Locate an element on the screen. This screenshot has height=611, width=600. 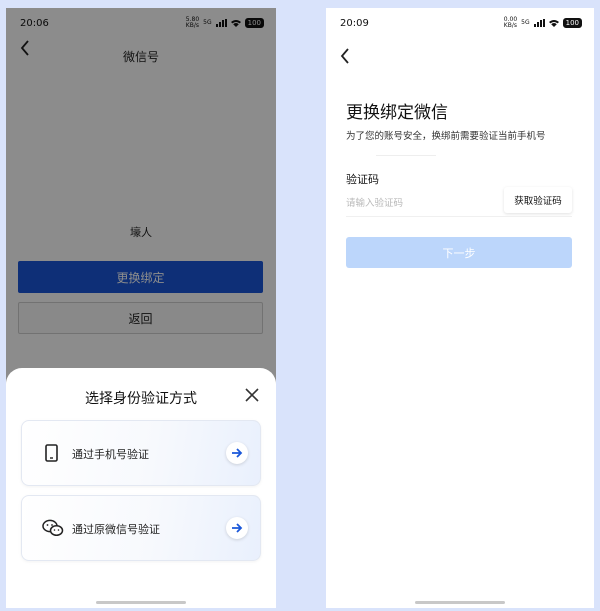
back-icon is located at coordinates (345, 58).